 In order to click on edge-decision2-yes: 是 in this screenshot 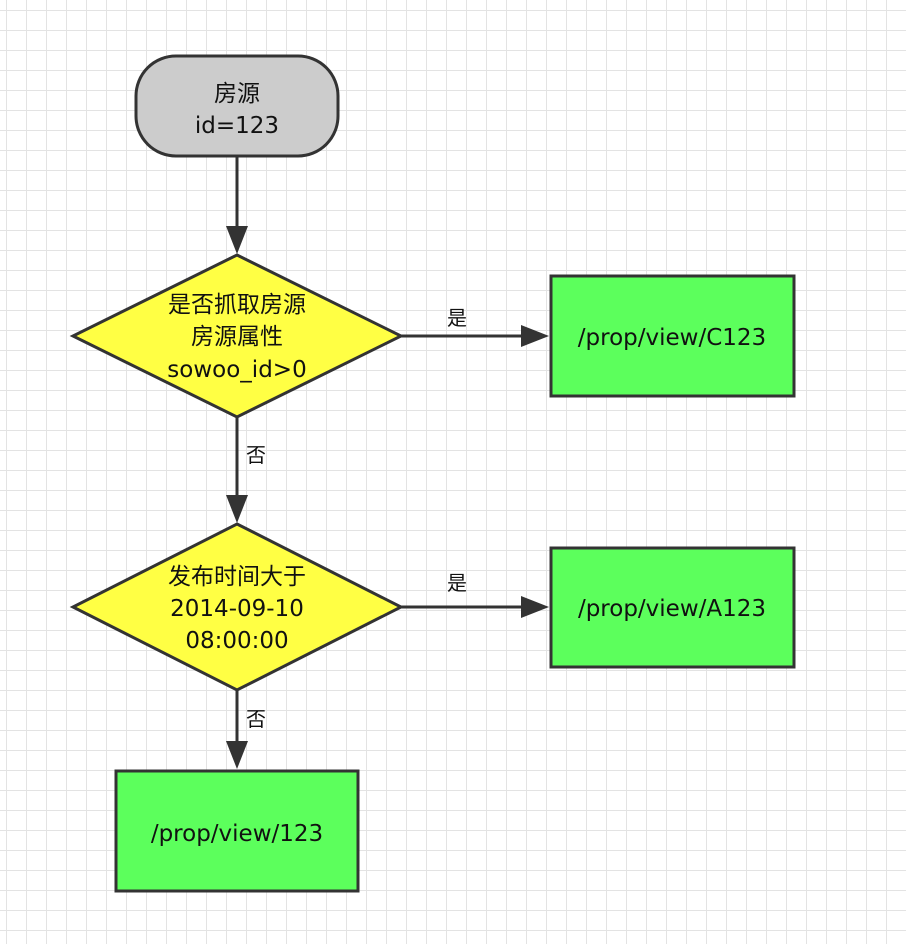, I will do `click(475, 594)`.